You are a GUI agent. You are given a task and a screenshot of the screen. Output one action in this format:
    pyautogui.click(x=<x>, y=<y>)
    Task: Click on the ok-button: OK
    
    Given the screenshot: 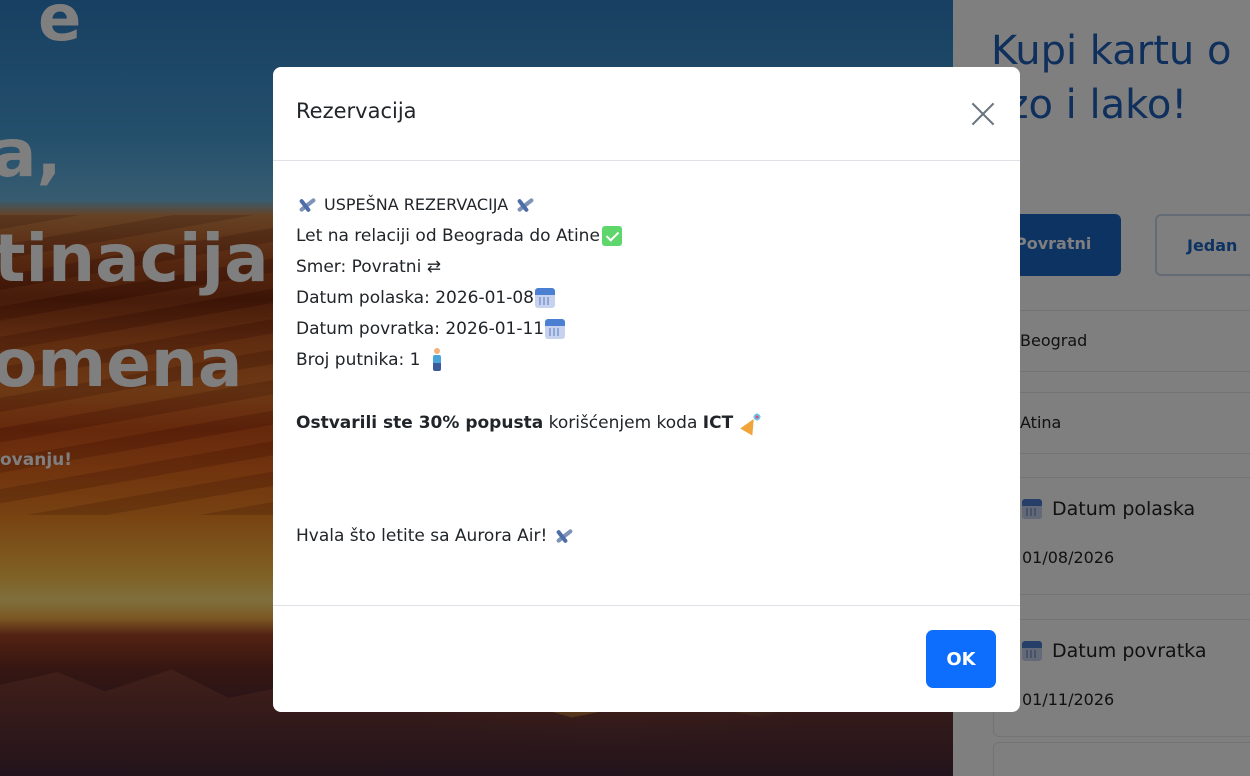 What is the action you would take?
    pyautogui.click(x=961, y=659)
    